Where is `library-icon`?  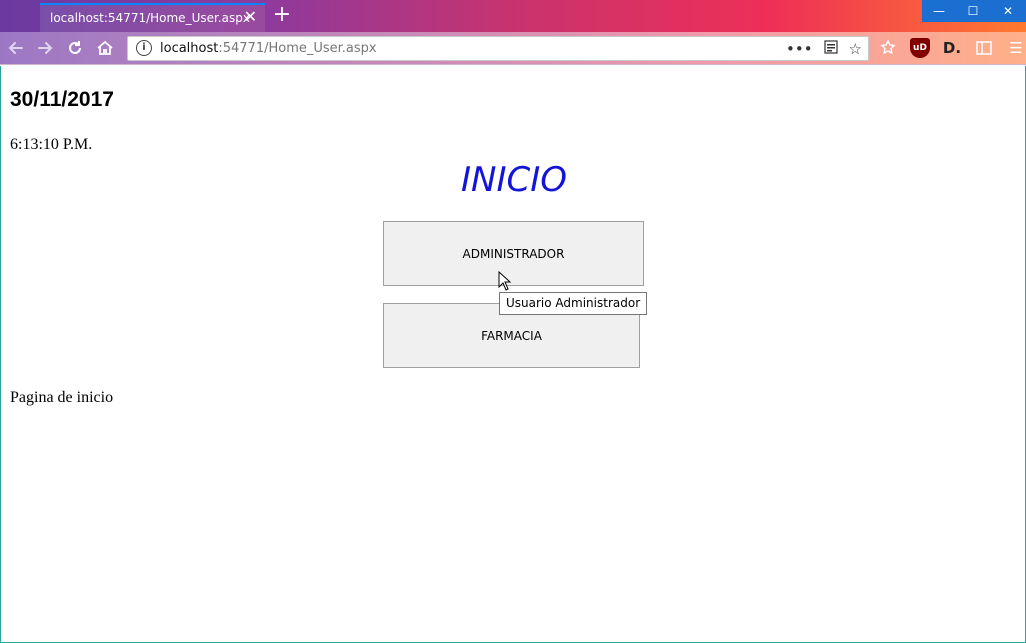
library-icon is located at coordinates (888, 48).